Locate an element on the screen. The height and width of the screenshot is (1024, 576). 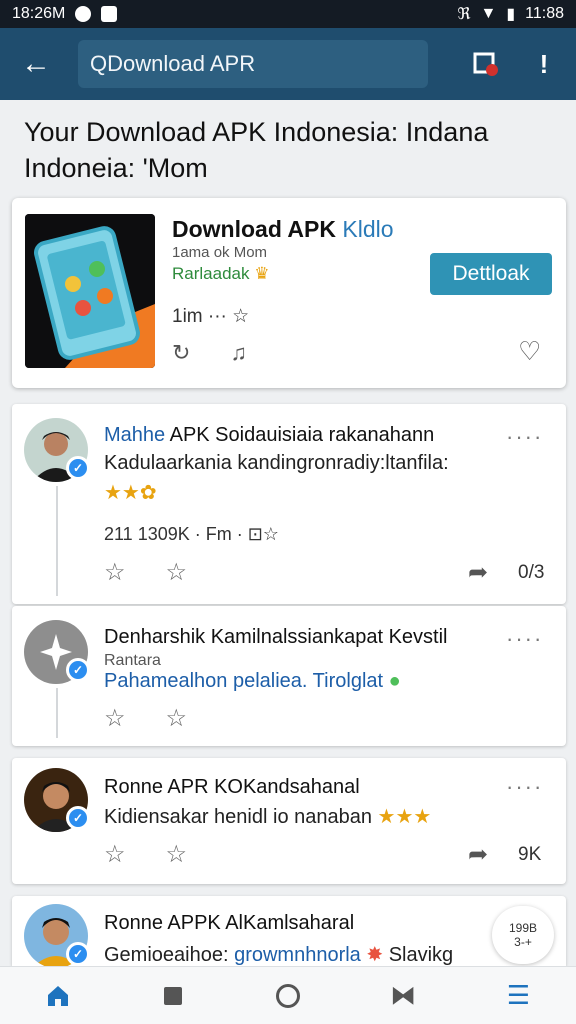
info-button: ! is located at coordinates (544, 64).